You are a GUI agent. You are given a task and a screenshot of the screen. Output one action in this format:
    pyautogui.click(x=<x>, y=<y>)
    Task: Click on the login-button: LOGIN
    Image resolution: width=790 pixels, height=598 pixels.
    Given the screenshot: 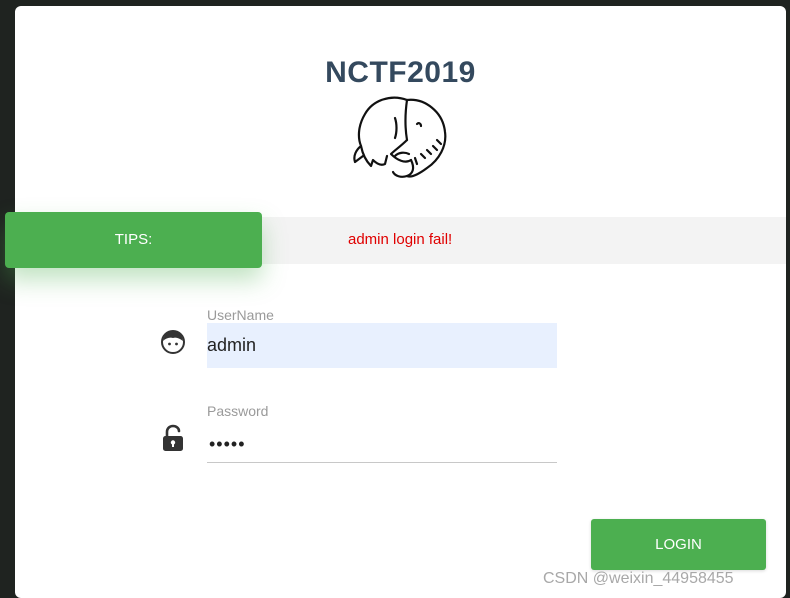 What is the action you would take?
    pyautogui.click(x=678, y=544)
    